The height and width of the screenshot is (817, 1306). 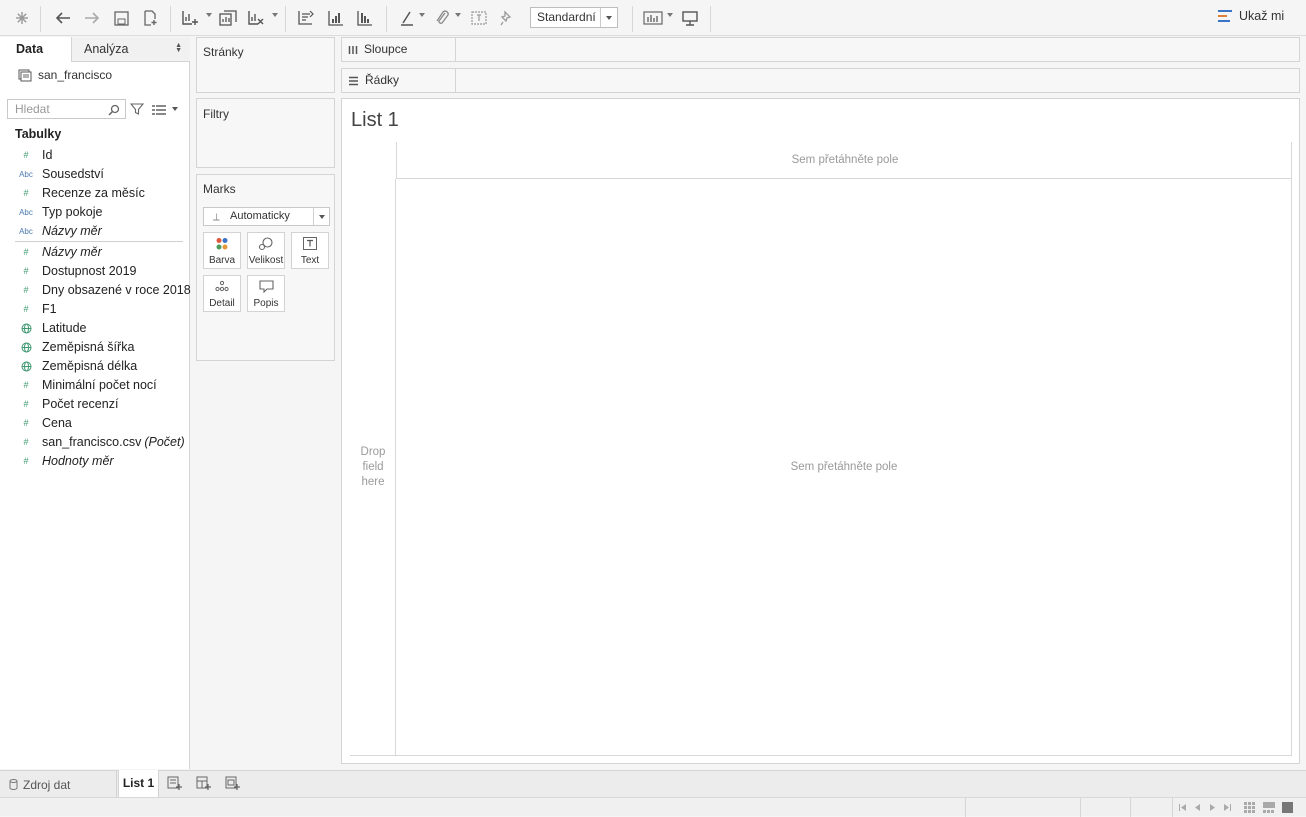 I want to click on pane-tabs: Data Analýza ▲ ▼, so click(x=95, y=49).